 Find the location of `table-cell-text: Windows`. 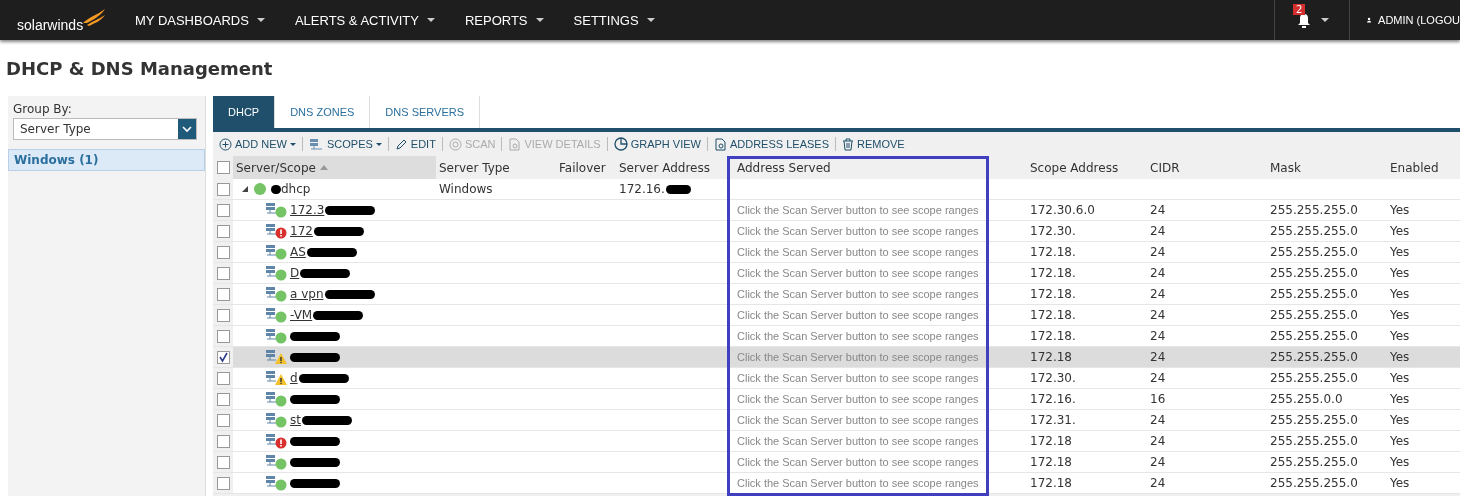

table-cell-text: Windows is located at coordinates (466, 189).